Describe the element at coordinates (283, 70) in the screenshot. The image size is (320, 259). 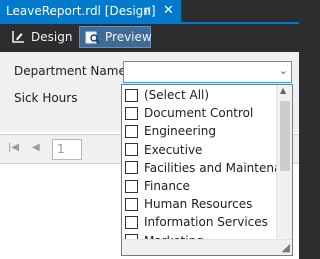
I see `chevron-down-icon: ⌄` at that location.